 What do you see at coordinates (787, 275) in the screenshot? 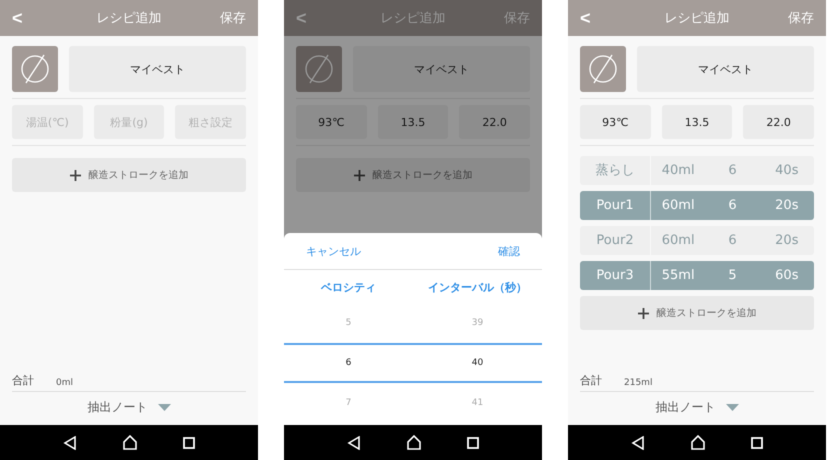
I see `stroke-interval: 60s` at bounding box center [787, 275].